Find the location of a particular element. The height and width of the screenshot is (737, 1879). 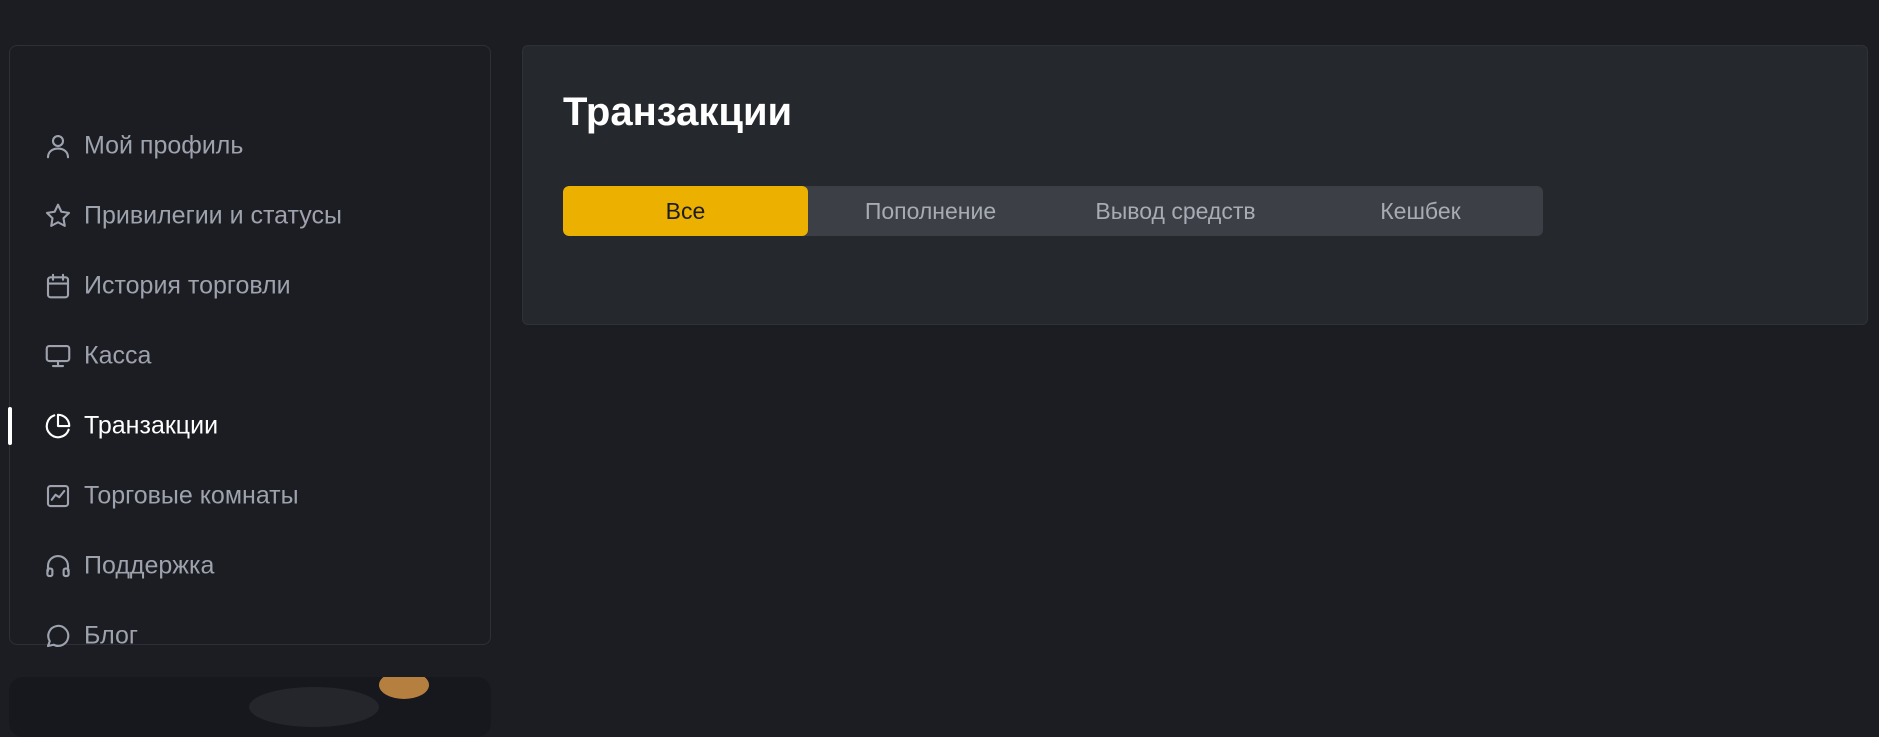

page-title: Транзакции is located at coordinates (678, 112).